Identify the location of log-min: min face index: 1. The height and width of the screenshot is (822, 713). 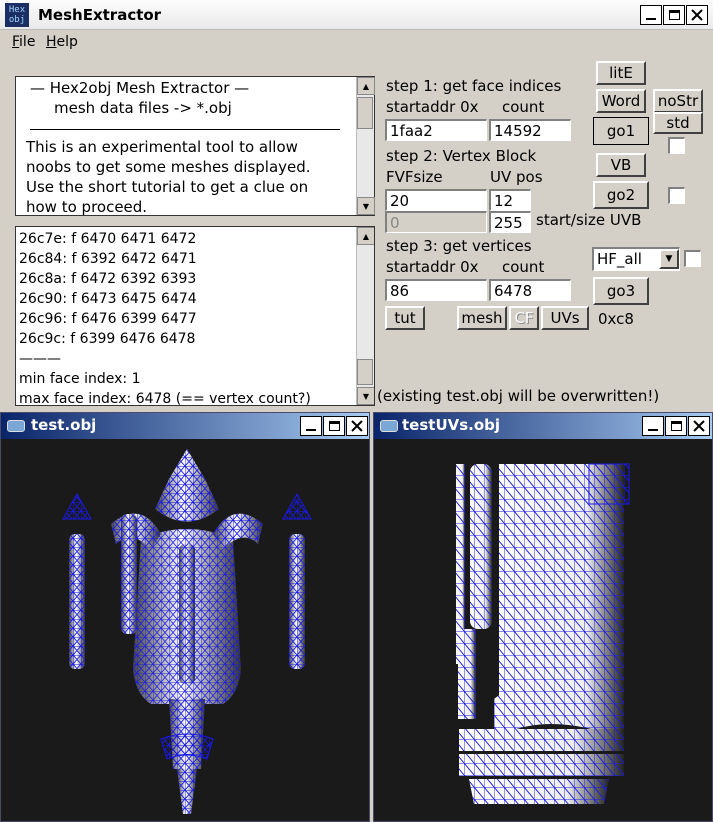
(80, 379).